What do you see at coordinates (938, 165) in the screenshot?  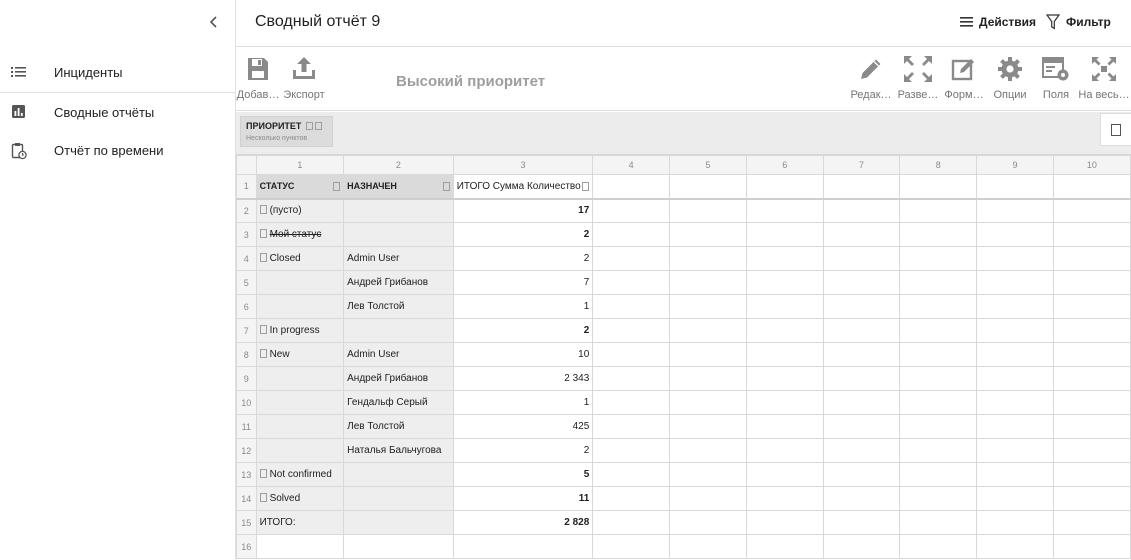 I see `column-number: 8` at bounding box center [938, 165].